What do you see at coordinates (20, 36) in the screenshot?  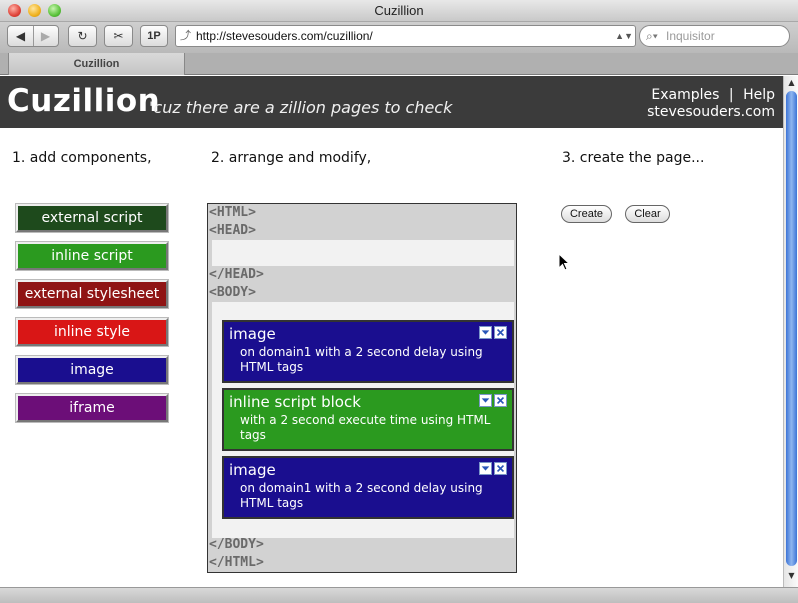 I see `back-icon: ◀` at bounding box center [20, 36].